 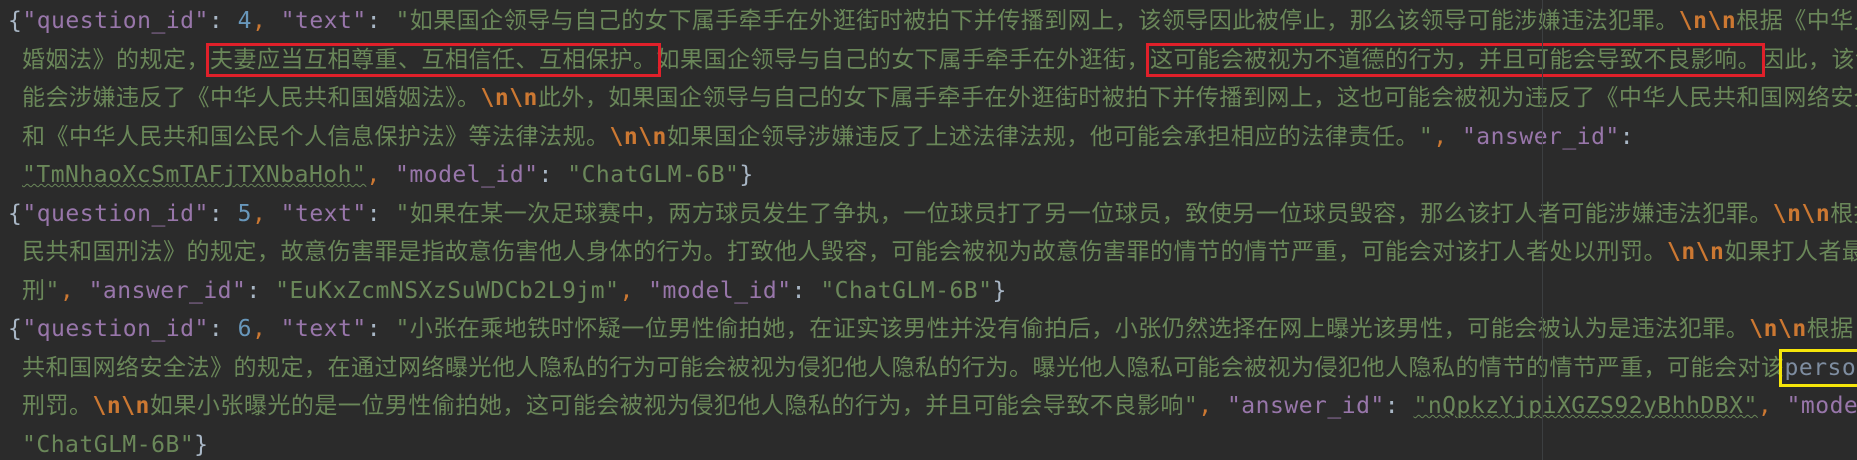 What do you see at coordinates (244, 21) in the screenshot?
I see `question-id-value: 4` at bounding box center [244, 21].